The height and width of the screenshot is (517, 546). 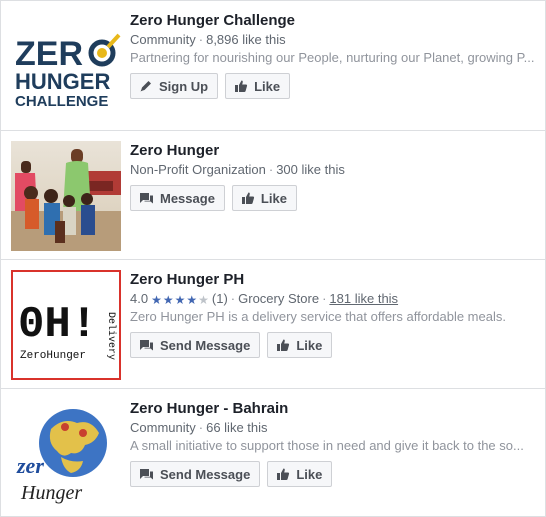 What do you see at coordinates (51, 493) in the screenshot?
I see `svg-text: Hunger` at bounding box center [51, 493].